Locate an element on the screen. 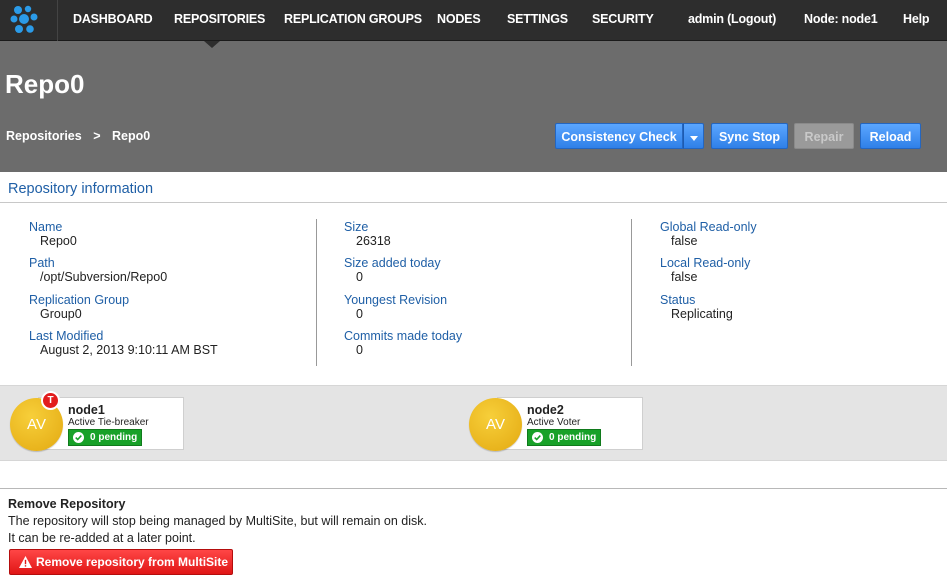 This screenshot has width=947, height=580. breadcrumb: Repositories > Repo0 is located at coordinates (82, 136).